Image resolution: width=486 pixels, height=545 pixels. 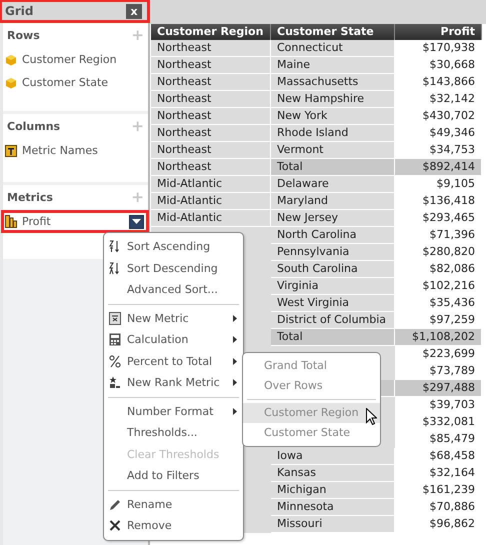 I want to click on caret-icon, so click(x=136, y=221).